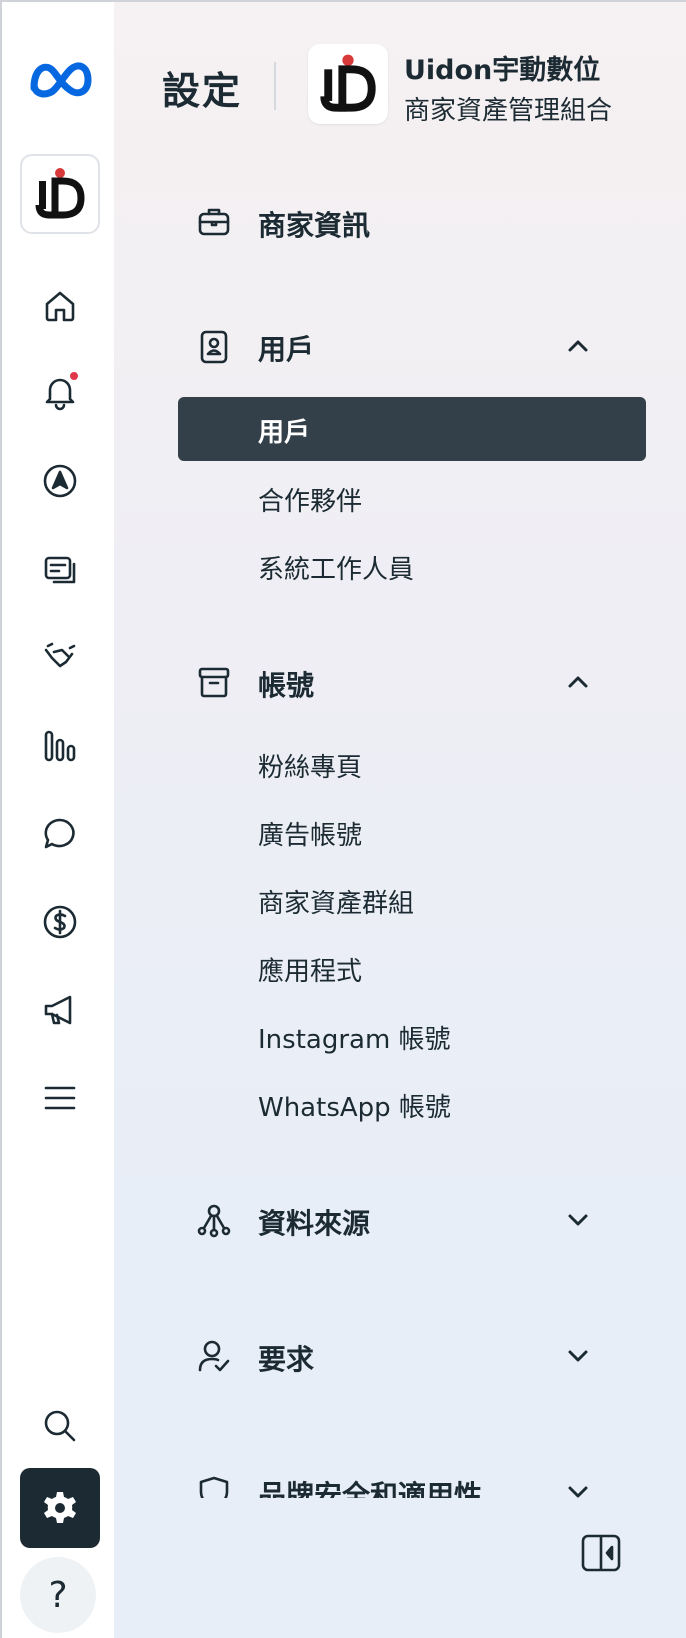 The image size is (686, 1638). What do you see at coordinates (214, 1356) in the screenshot?
I see `user-check-icon` at bounding box center [214, 1356].